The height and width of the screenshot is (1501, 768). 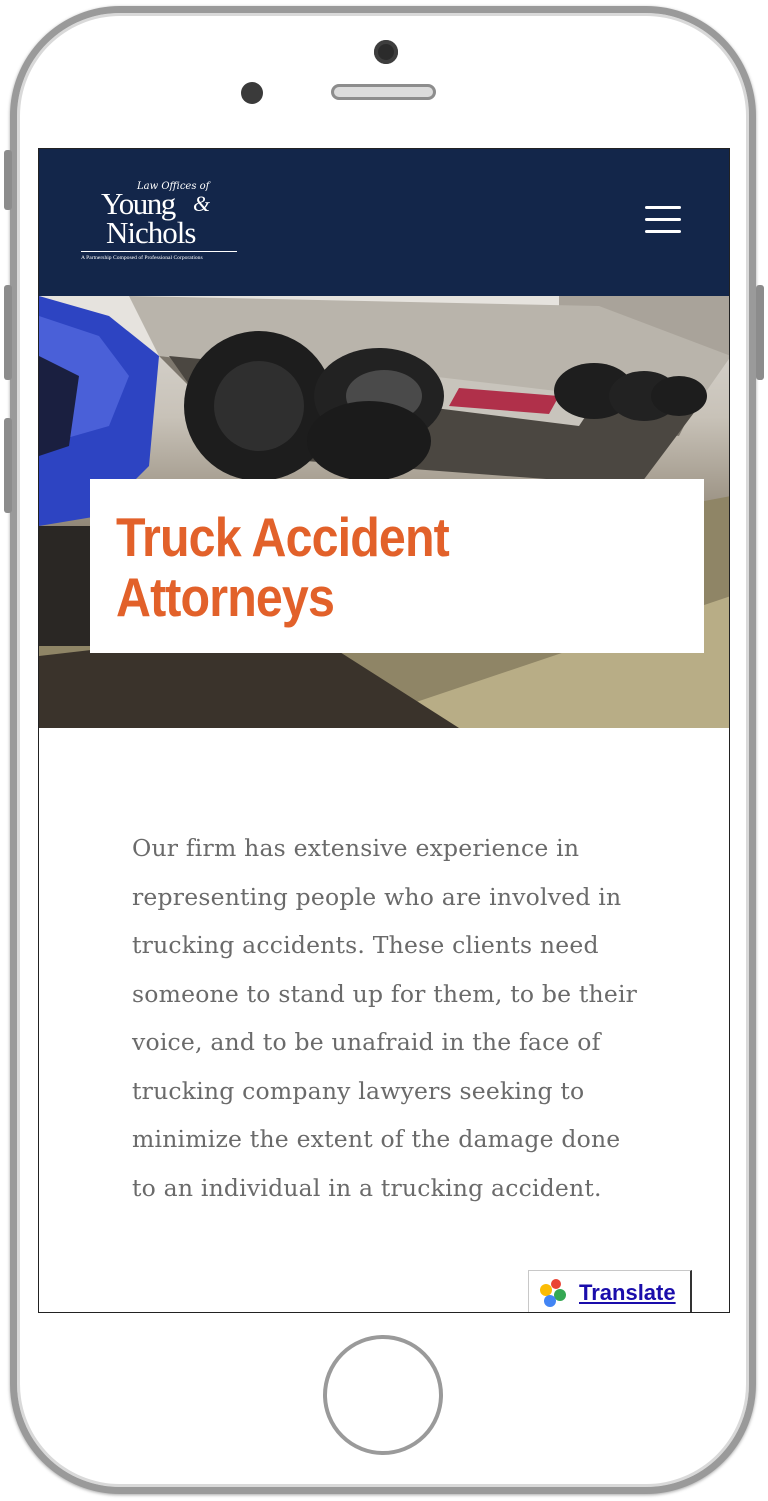 What do you see at coordinates (553, 1293) in the screenshot?
I see `google-translate-icon` at bounding box center [553, 1293].